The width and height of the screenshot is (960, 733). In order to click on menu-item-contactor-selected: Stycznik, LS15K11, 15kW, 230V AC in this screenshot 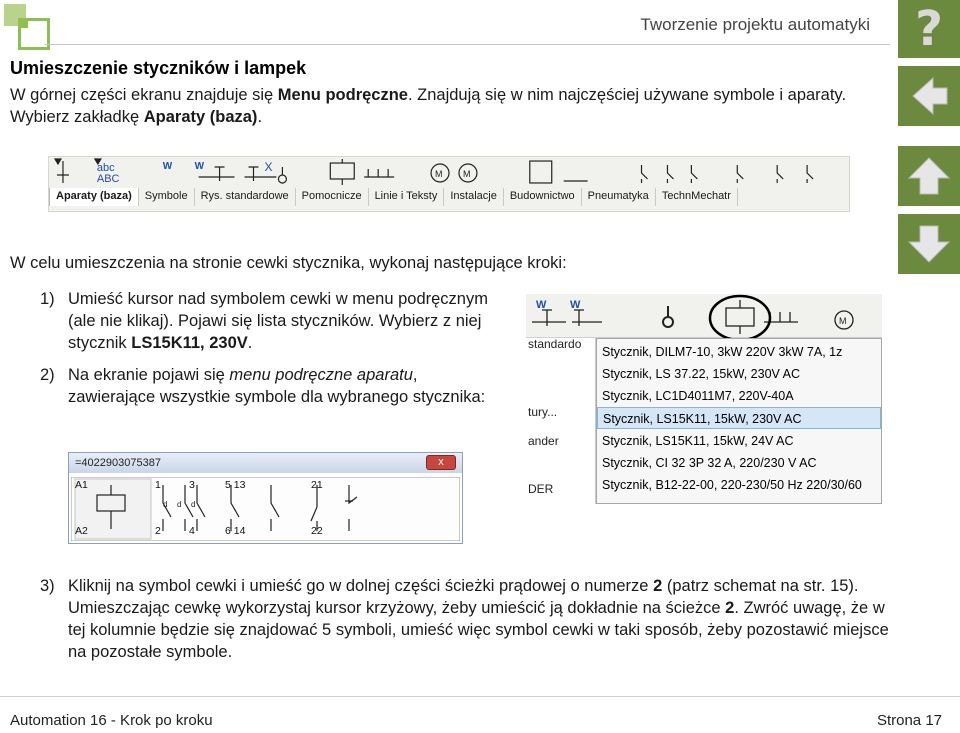, I will do `click(739, 418)`.